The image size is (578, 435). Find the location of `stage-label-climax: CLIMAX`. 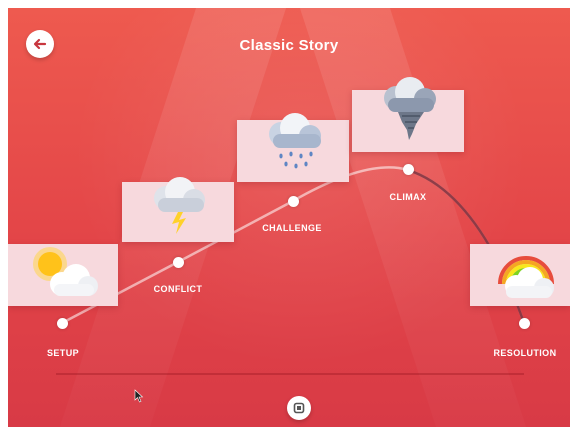

stage-label-climax: CLIMAX is located at coordinates (408, 197).